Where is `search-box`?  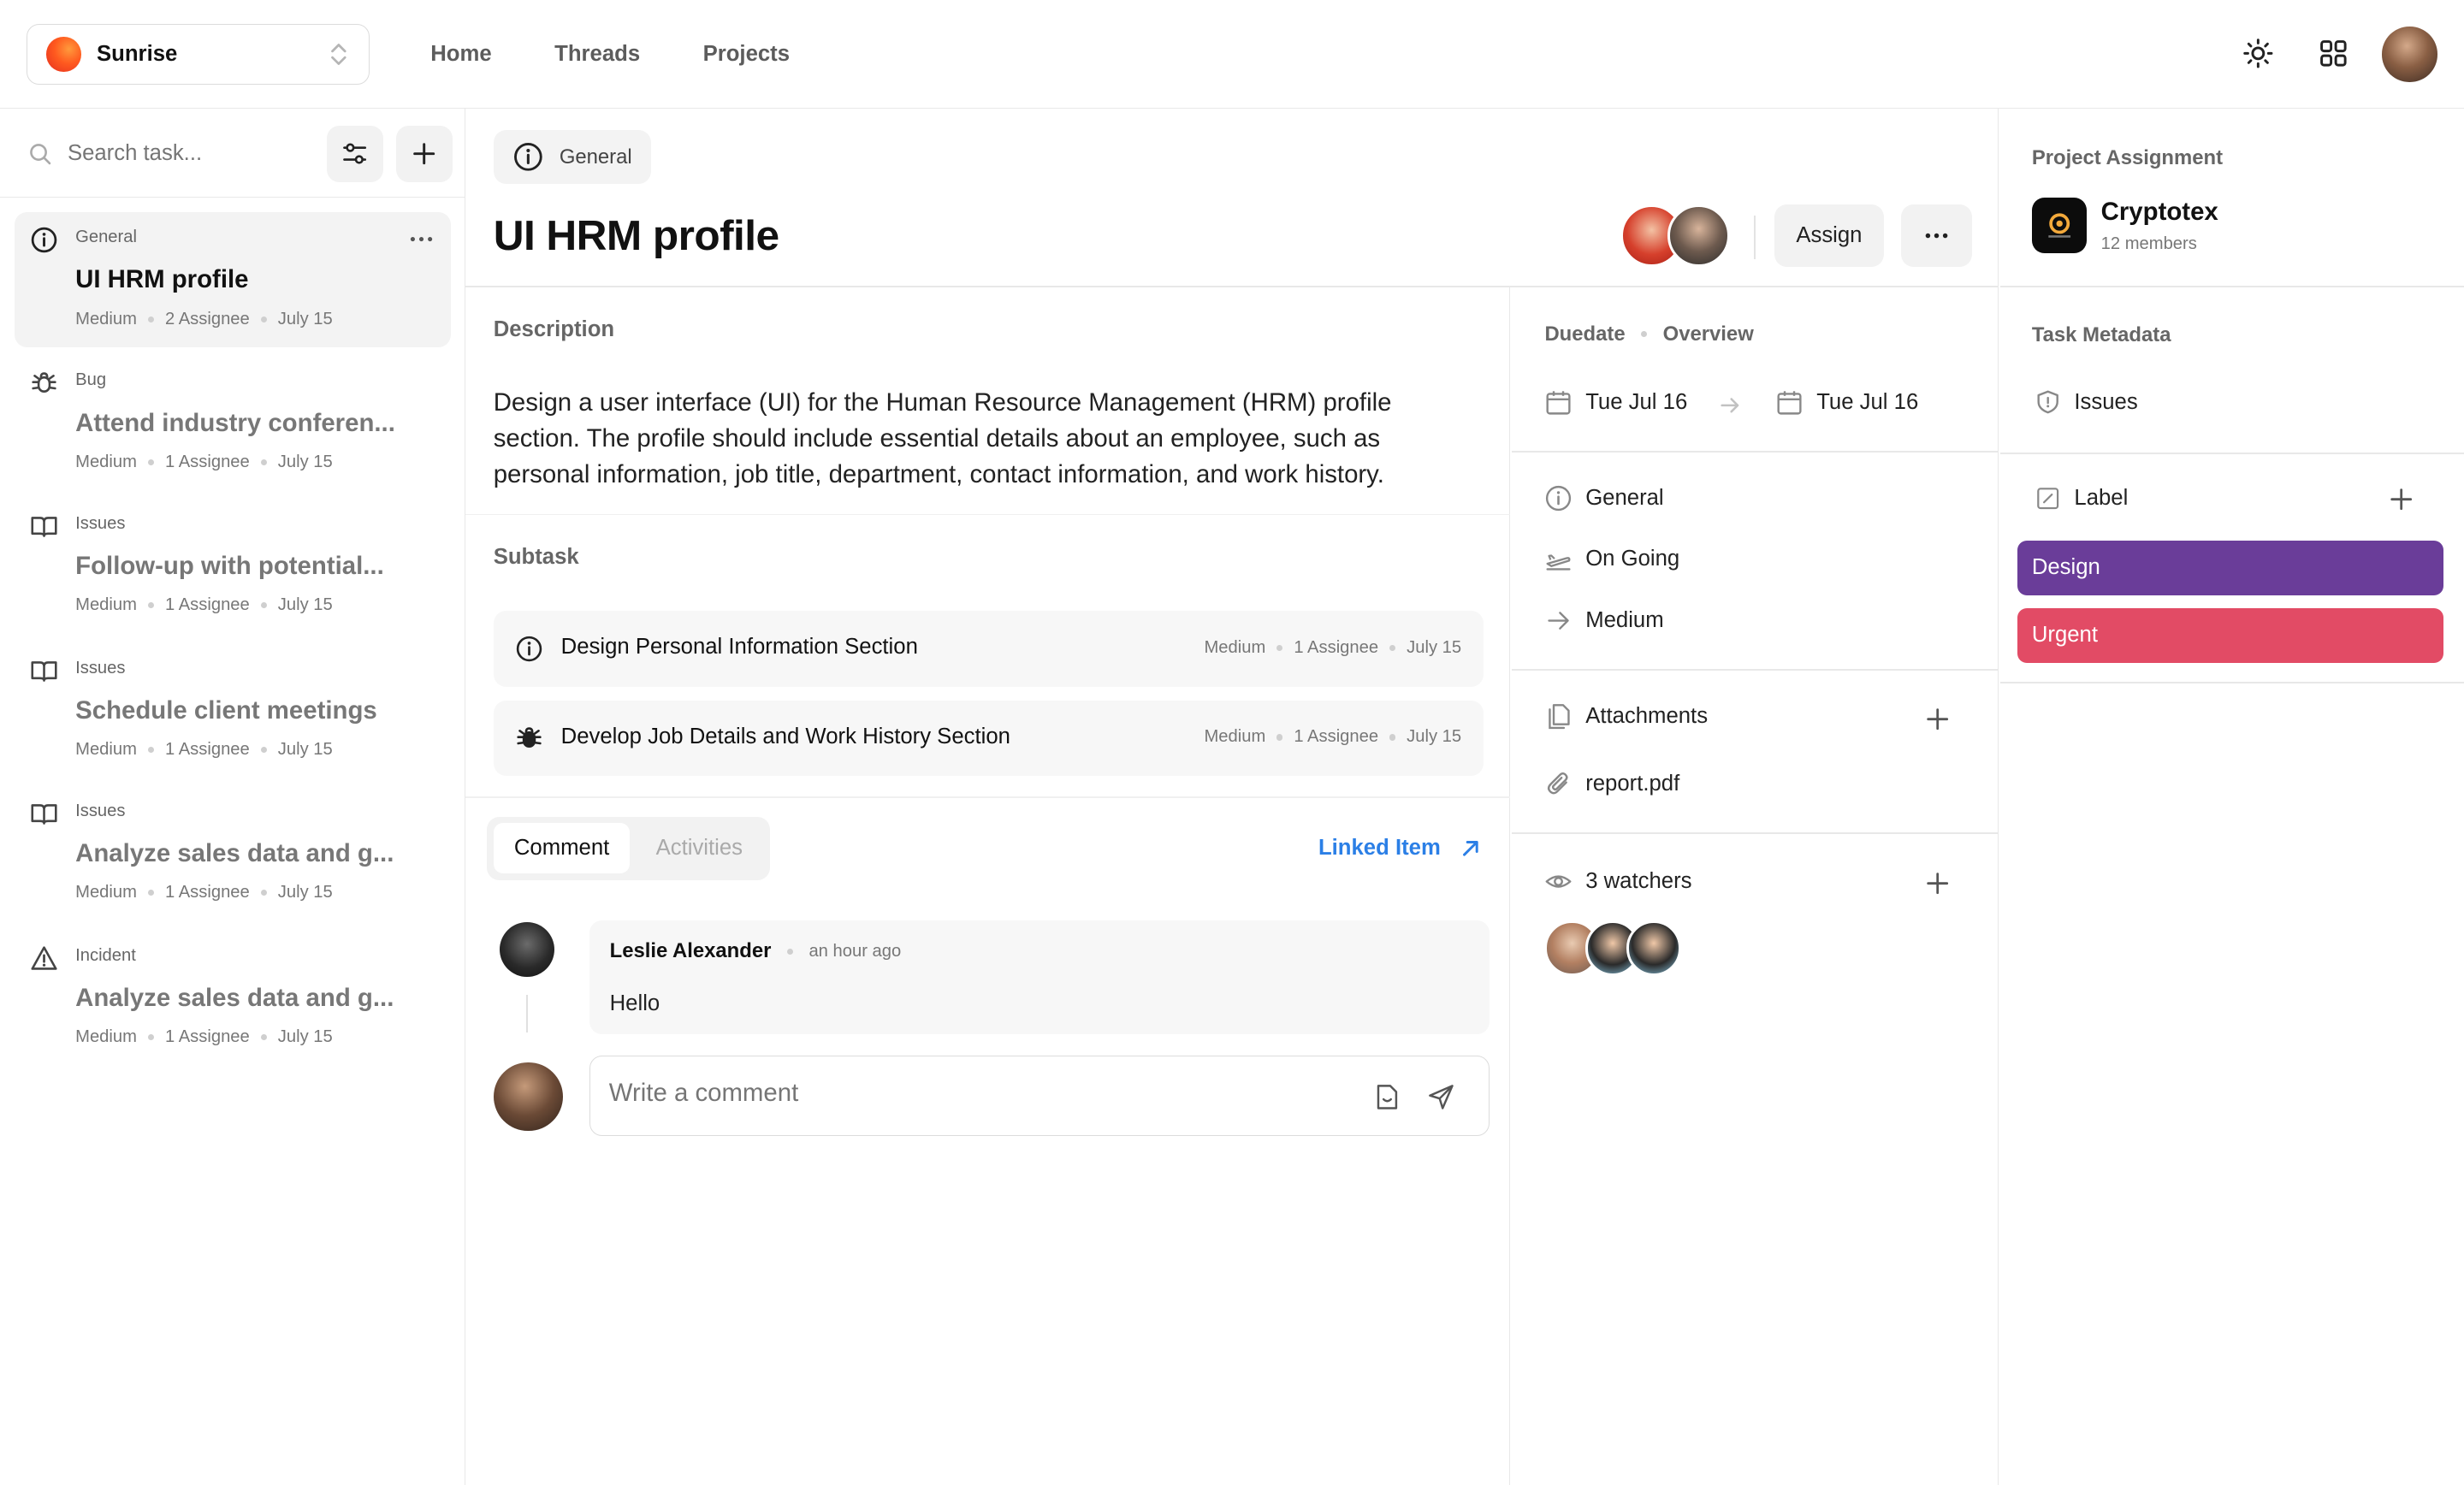
search-box is located at coordinates (169, 154).